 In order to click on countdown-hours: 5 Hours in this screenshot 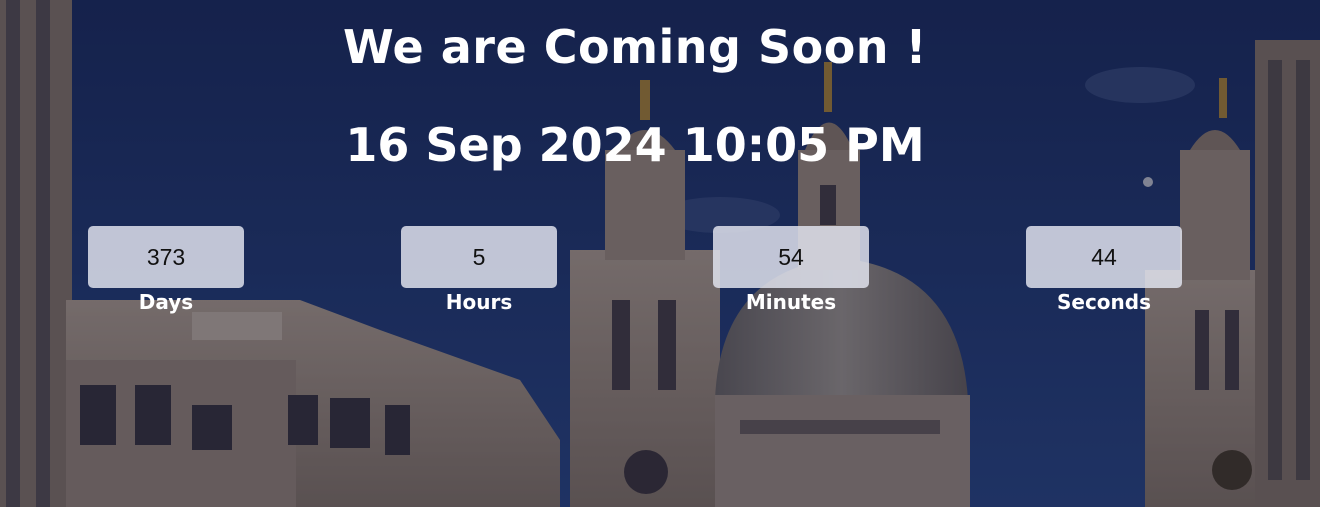, I will do `click(479, 270)`.